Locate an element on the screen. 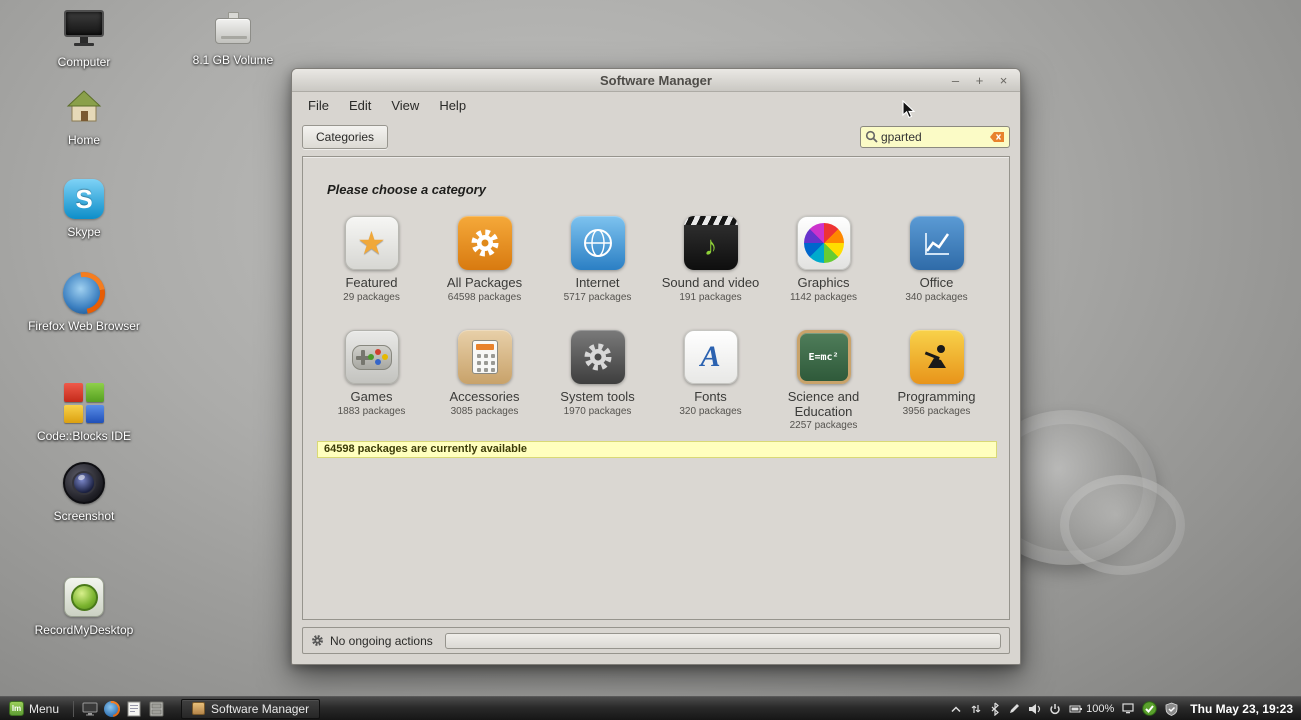 The height and width of the screenshot is (720, 1301). volume-icon is located at coordinates (1034, 709).